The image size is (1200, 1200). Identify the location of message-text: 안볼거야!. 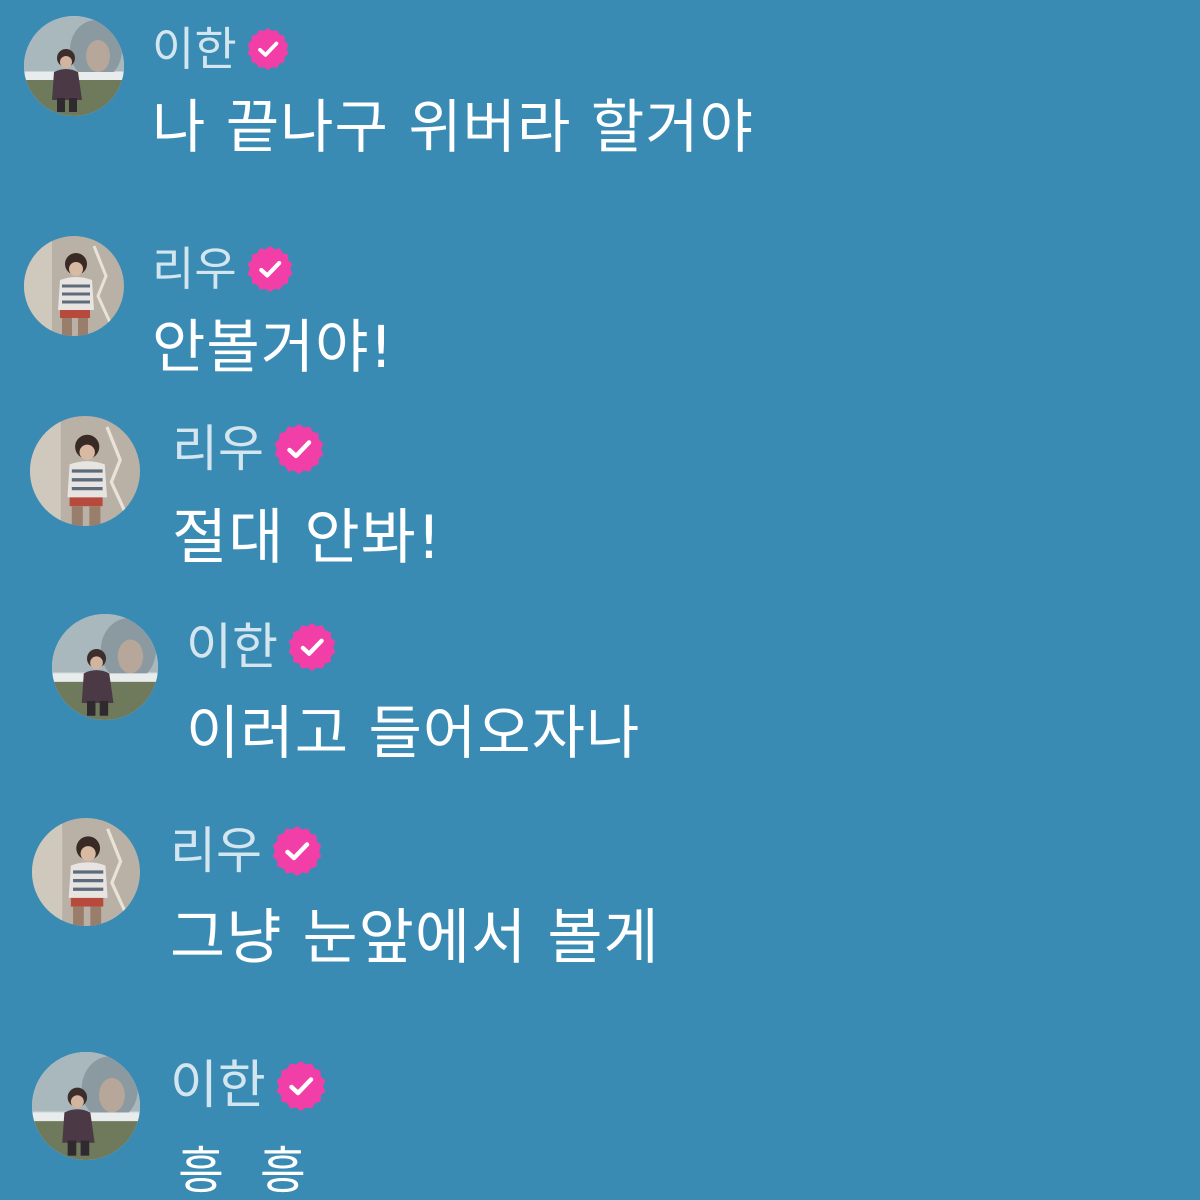
(273, 347).